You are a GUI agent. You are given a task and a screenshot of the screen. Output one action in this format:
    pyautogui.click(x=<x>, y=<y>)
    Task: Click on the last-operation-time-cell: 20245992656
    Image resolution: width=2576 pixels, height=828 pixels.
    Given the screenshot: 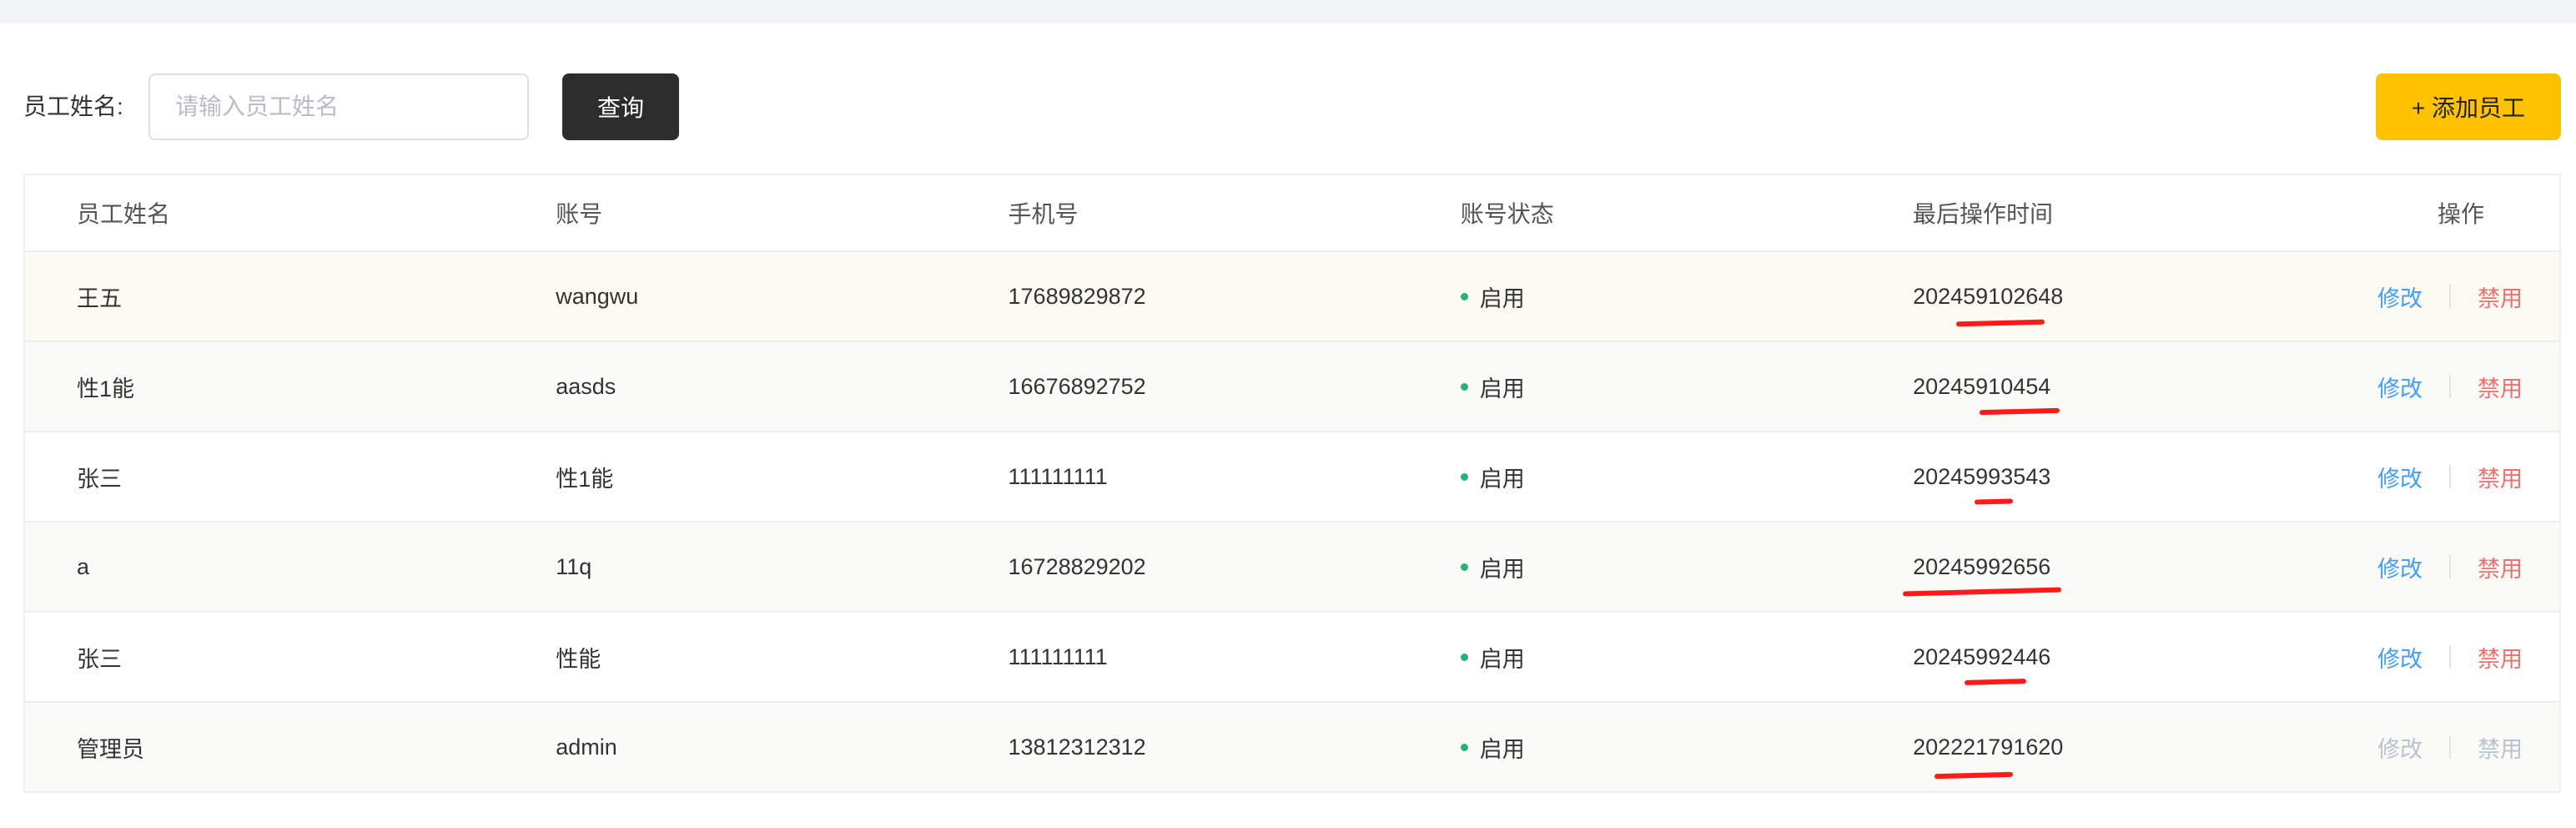 What is the action you would take?
    pyautogui.click(x=2089, y=567)
    